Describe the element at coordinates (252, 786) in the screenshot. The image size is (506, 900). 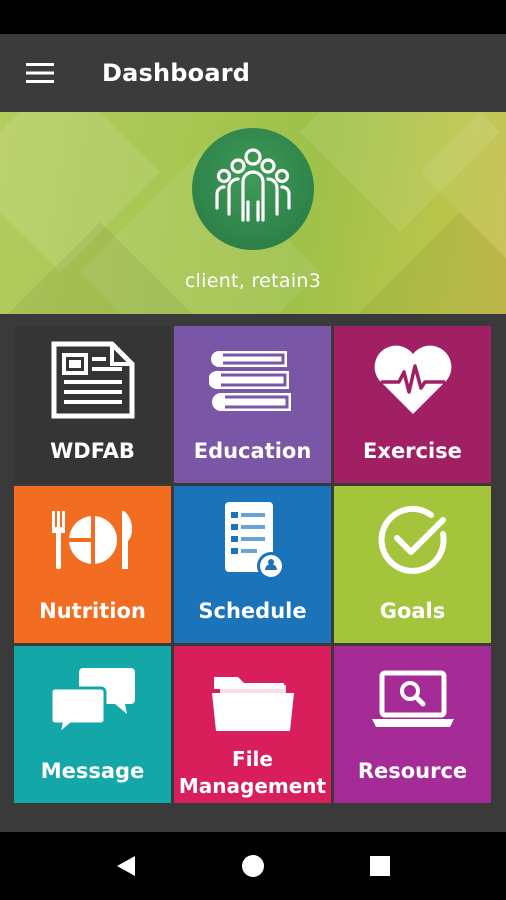
I see `tile-label-line2: Management` at that location.